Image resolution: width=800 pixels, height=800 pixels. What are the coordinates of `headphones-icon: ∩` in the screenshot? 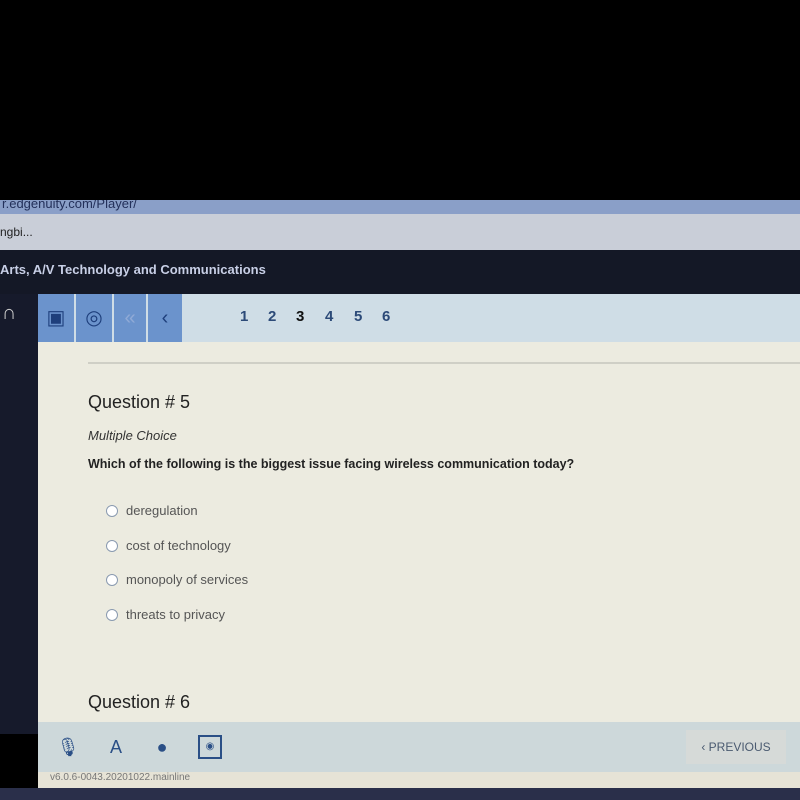 It's located at (9, 313).